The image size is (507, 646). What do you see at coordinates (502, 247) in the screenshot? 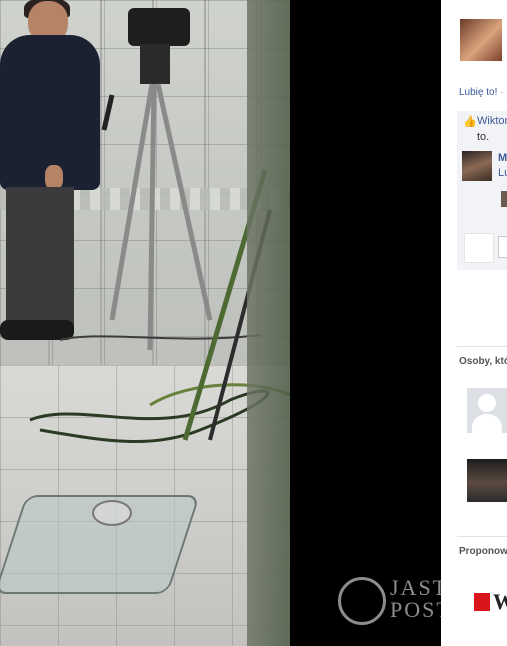
I see `comment-input` at bounding box center [502, 247].